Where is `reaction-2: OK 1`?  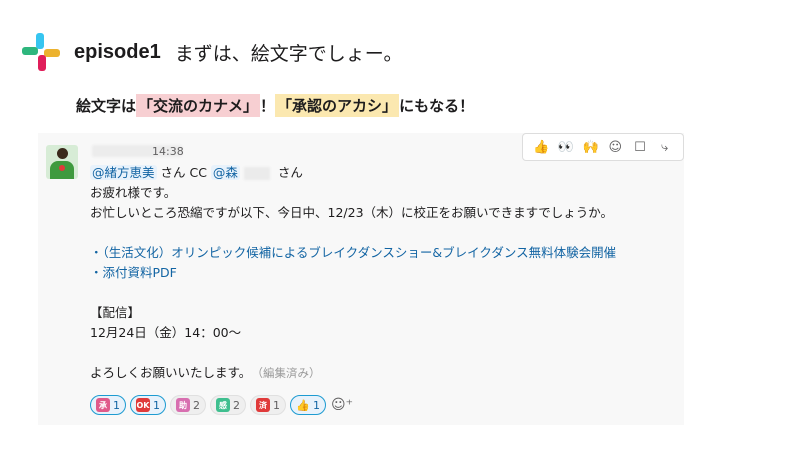
reaction-2: OK 1 is located at coordinates (148, 405).